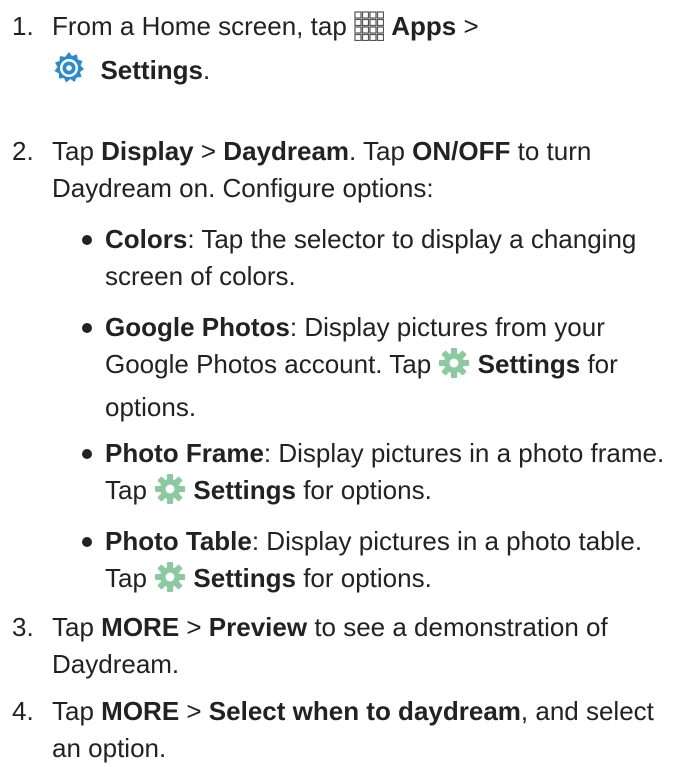  Describe the element at coordinates (362, 51) in the screenshot. I see `step-text: From a Home screen, tap Apps > Settings.` at that location.